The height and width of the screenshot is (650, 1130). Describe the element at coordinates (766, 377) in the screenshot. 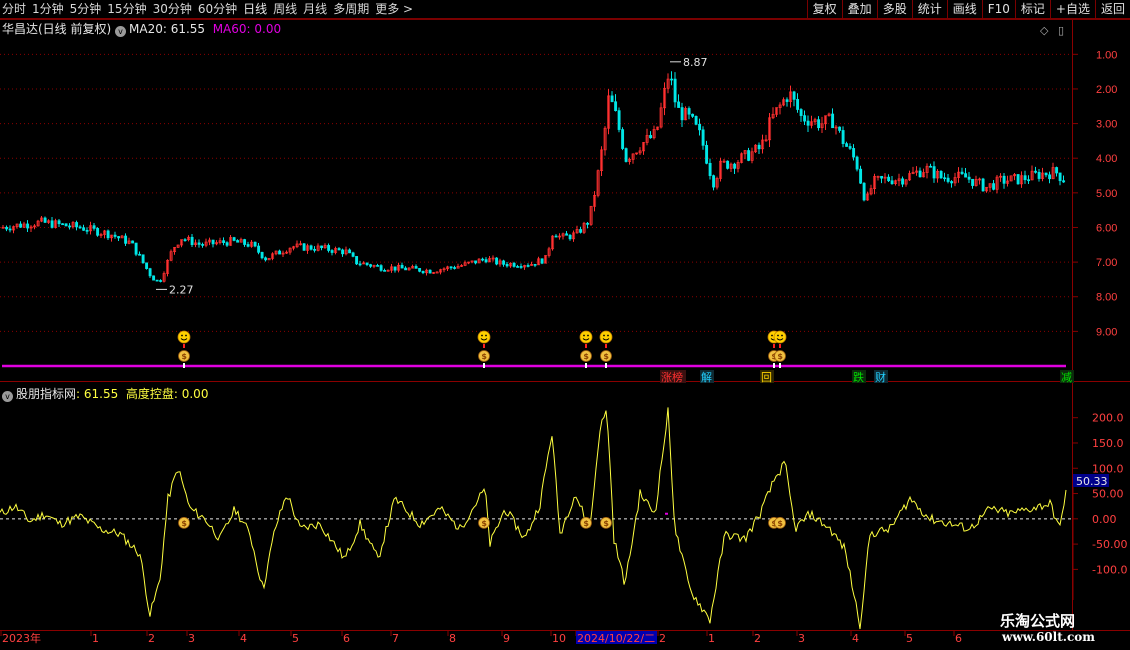

I see `event-tag: 回` at that location.